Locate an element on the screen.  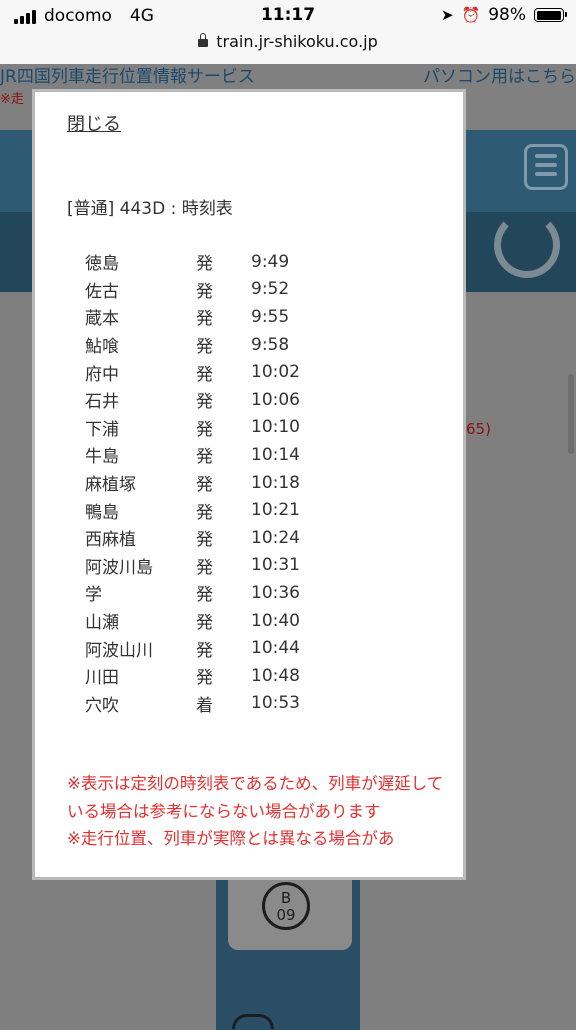
refresh-icon is located at coordinates (527, 245).